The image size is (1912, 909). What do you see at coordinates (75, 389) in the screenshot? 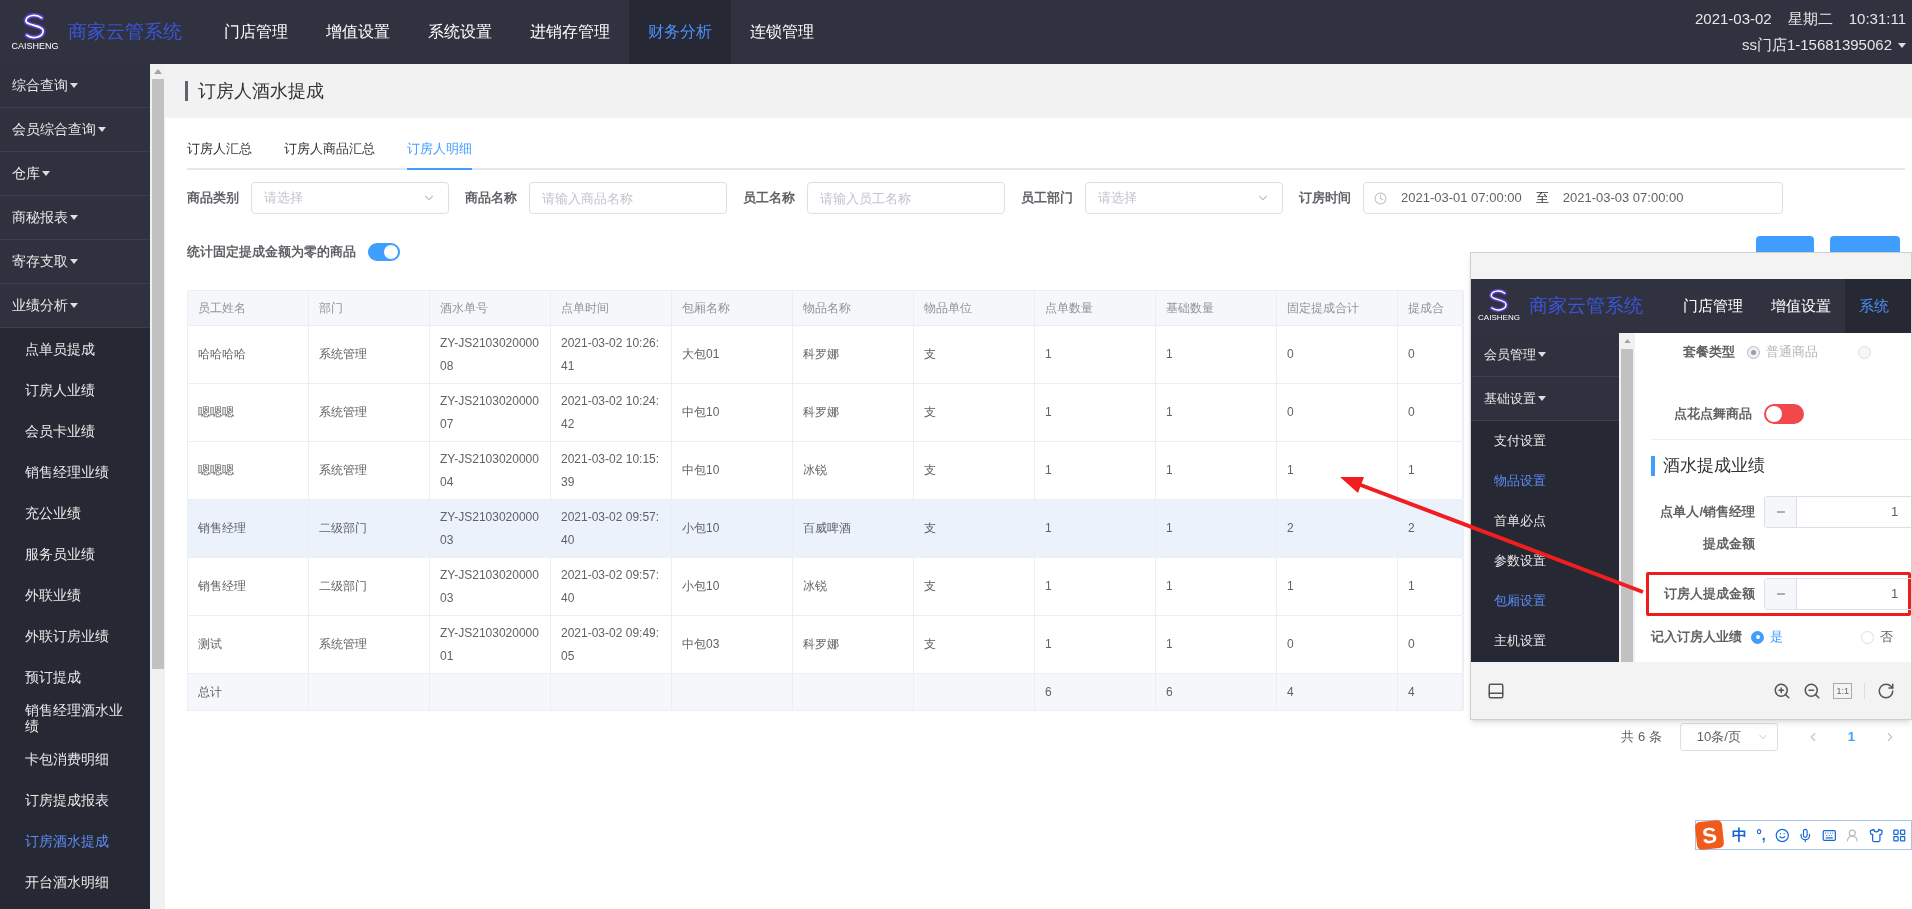
I see `sidebar-item: 订房人业绩` at bounding box center [75, 389].